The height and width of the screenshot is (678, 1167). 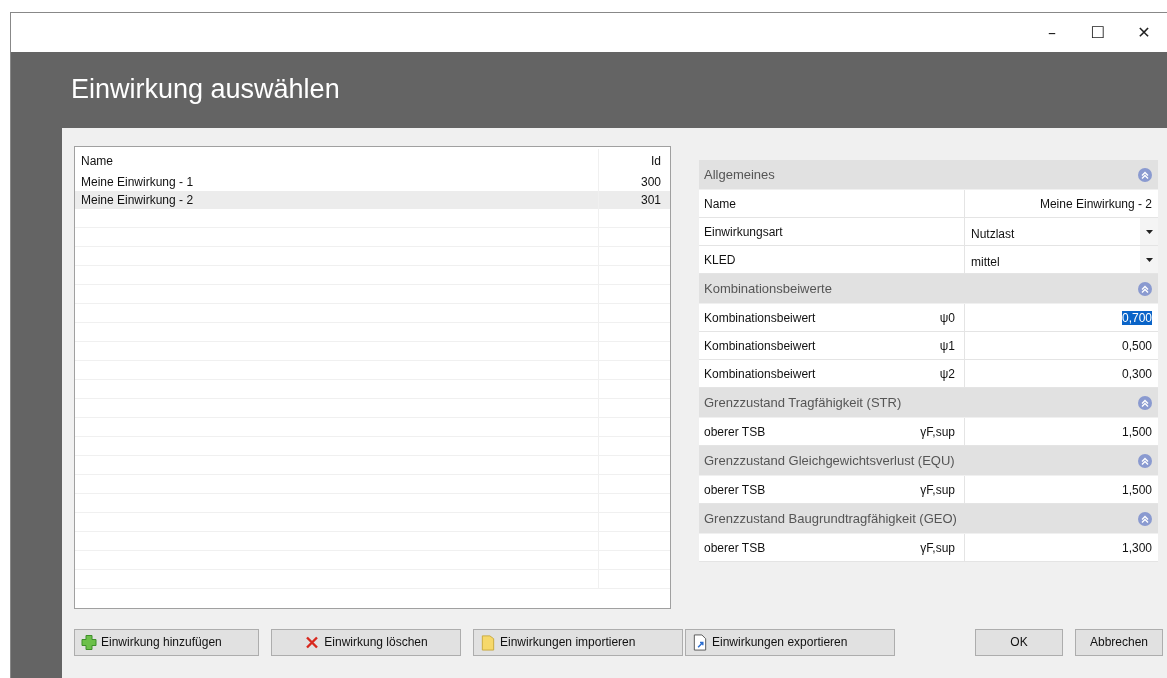 I want to click on property-label: KLED, so click(x=720, y=259).